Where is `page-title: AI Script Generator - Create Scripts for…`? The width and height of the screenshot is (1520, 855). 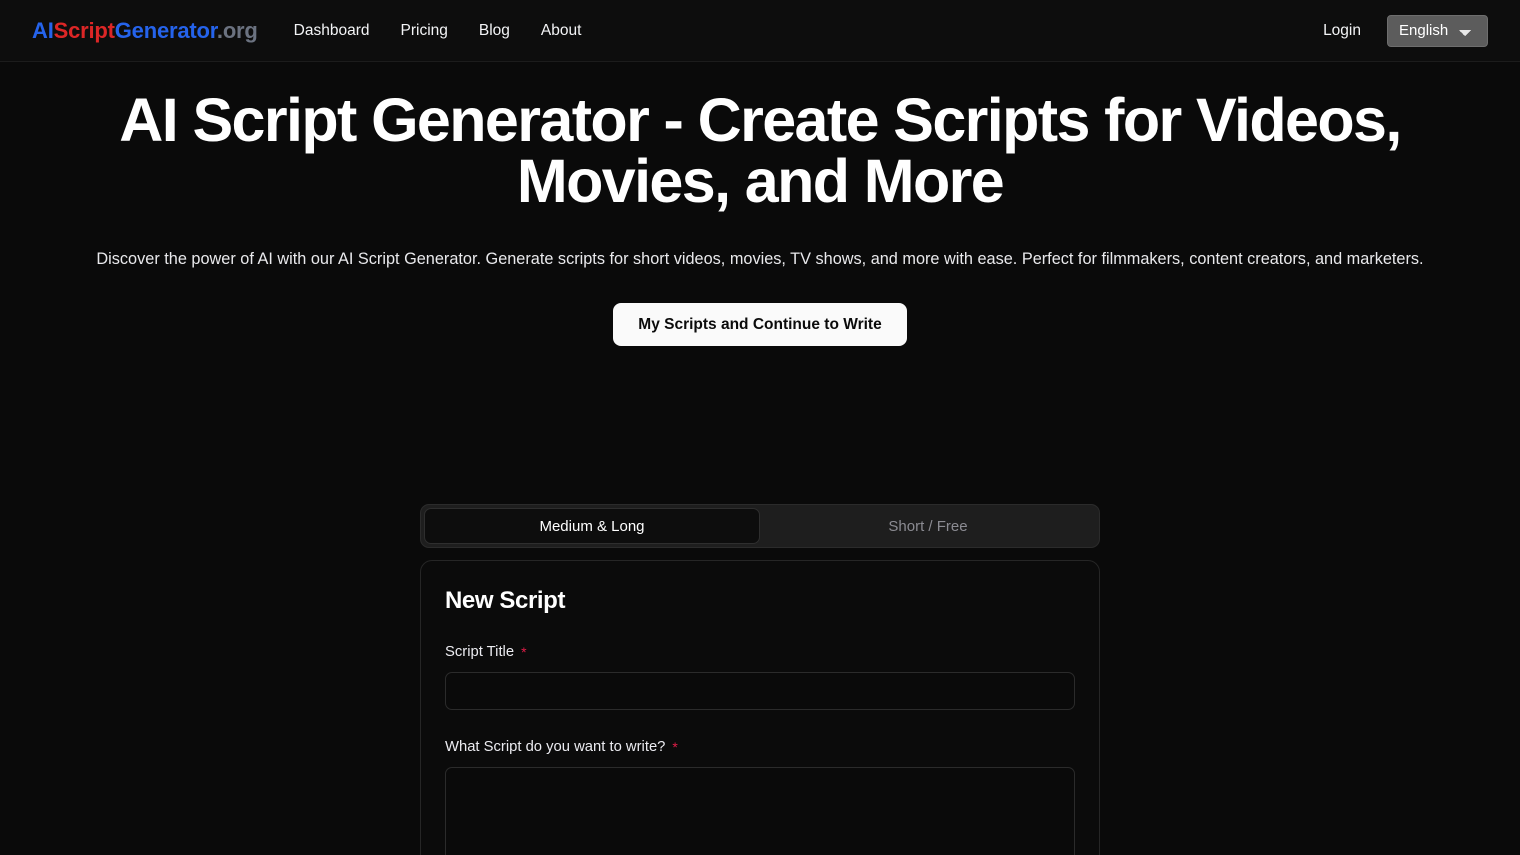
page-title: AI Script Generator - Create Scripts for… is located at coordinates (760, 150).